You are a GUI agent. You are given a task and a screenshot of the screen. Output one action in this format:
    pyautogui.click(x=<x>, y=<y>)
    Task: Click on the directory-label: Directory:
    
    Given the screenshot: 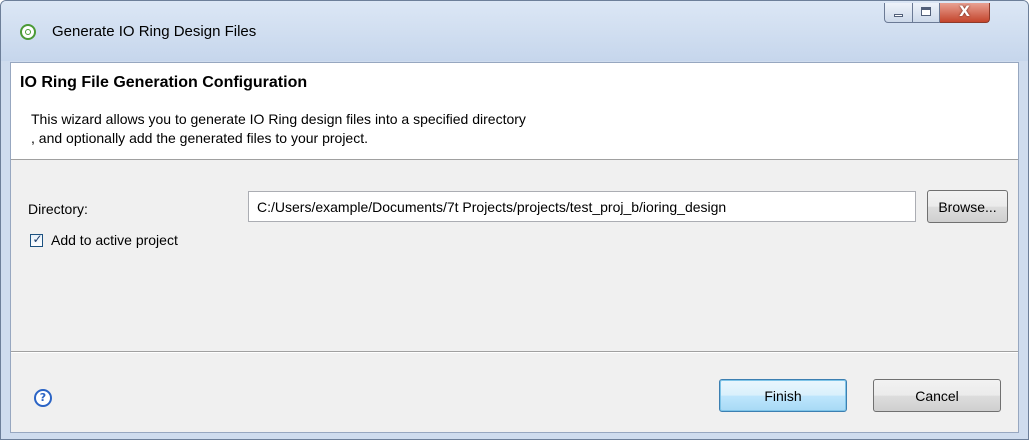 What is the action you would take?
    pyautogui.click(x=58, y=209)
    